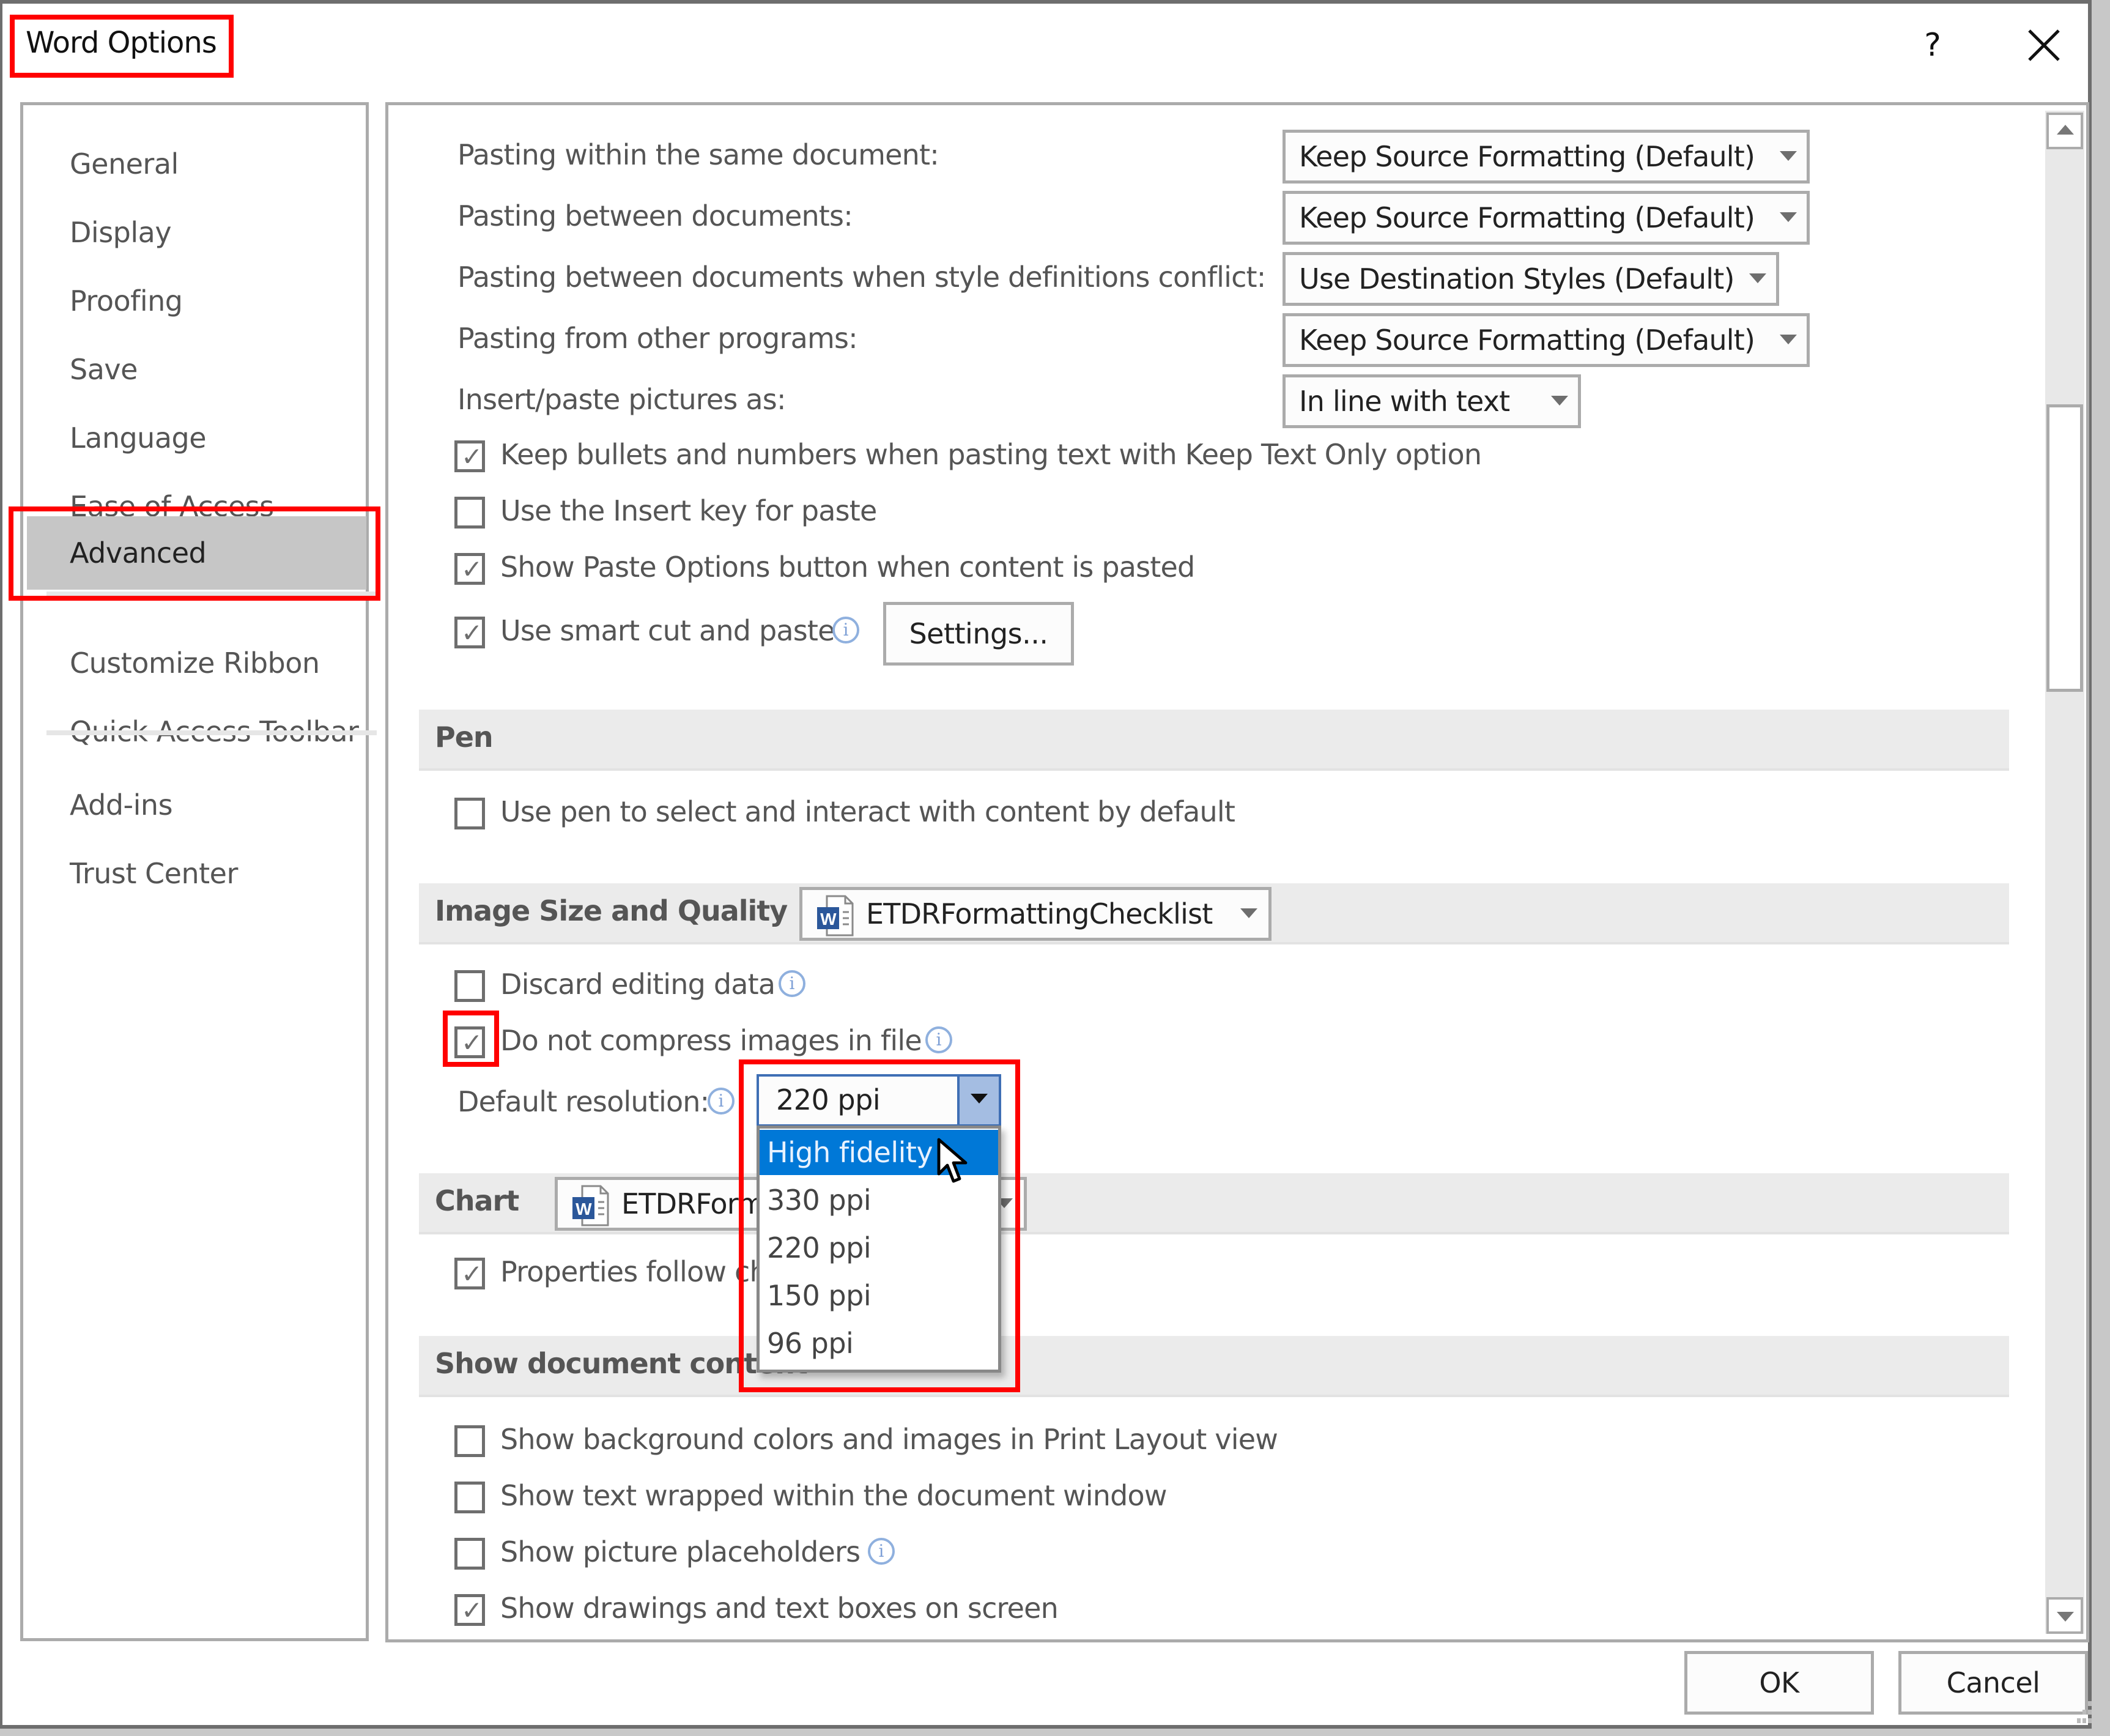 The height and width of the screenshot is (1736, 2110). What do you see at coordinates (2064, 548) in the screenshot?
I see `scrollbar-thumb` at bounding box center [2064, 548].